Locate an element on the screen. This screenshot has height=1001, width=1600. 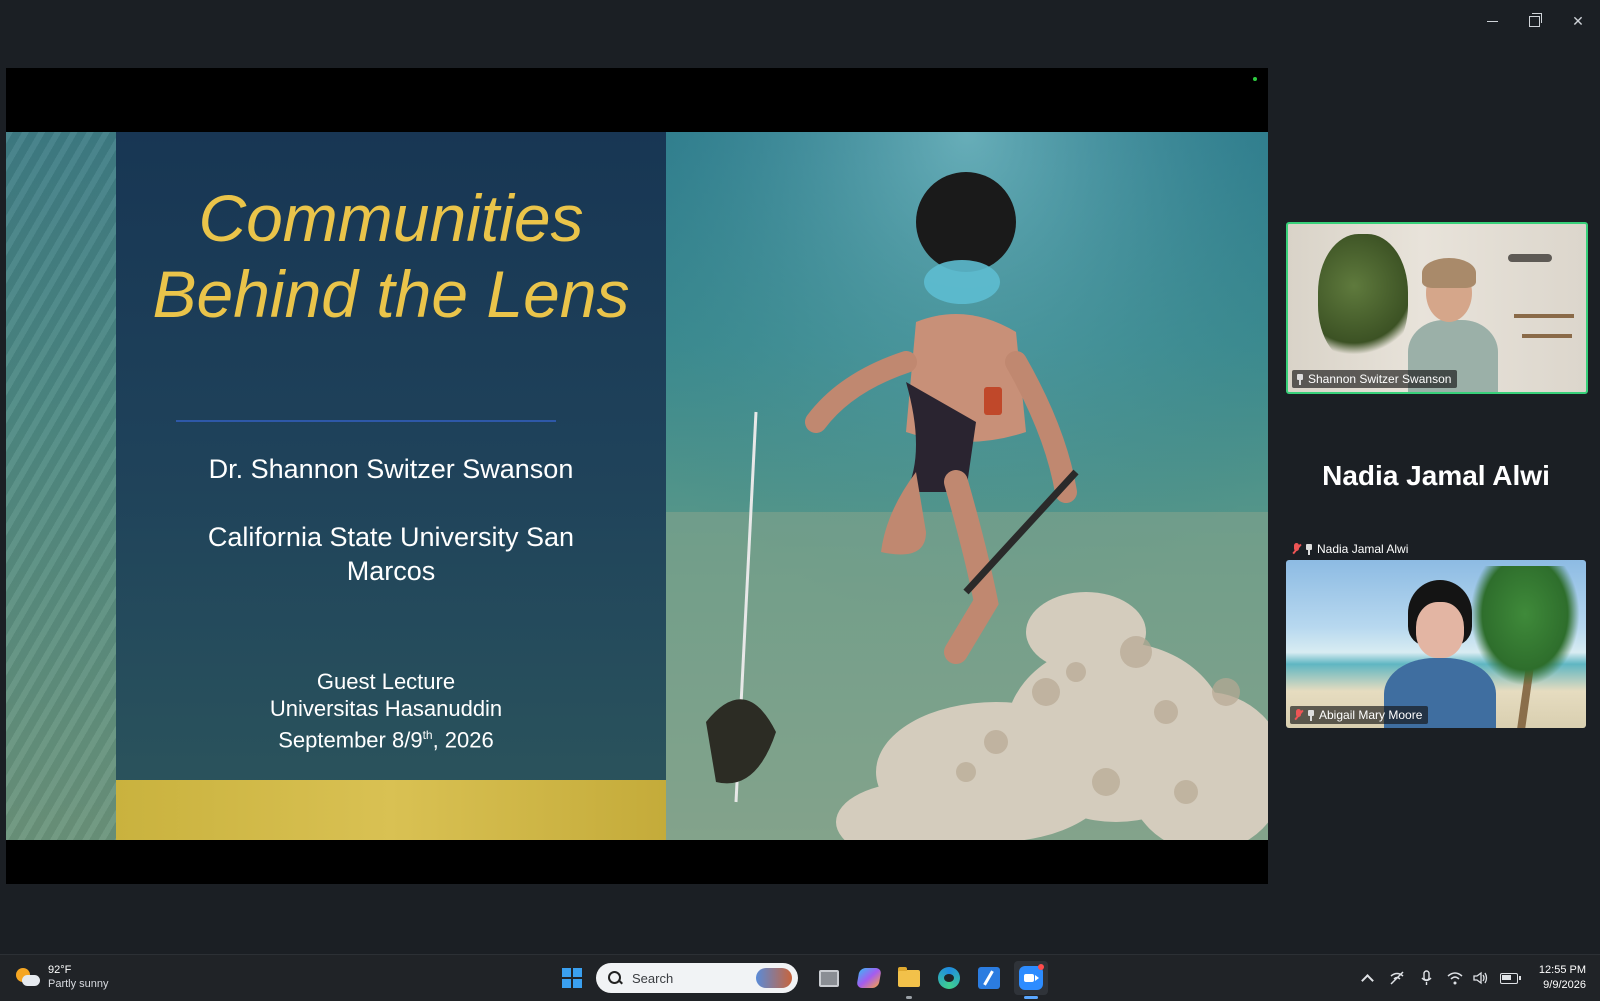
participant-video-tile-speaker: Shannon Switzer Swanson is located at coordinates (1437, 308).